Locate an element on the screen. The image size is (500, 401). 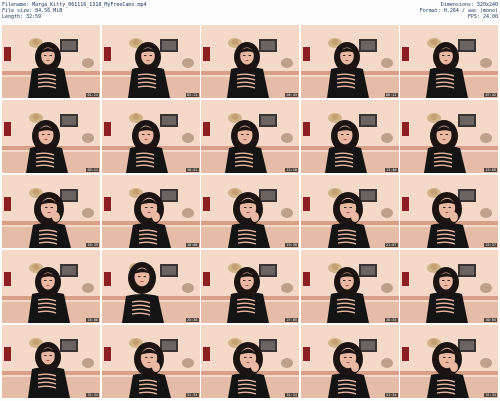
video-thumbnail: 18:08 is located at coordinates (150, 211).